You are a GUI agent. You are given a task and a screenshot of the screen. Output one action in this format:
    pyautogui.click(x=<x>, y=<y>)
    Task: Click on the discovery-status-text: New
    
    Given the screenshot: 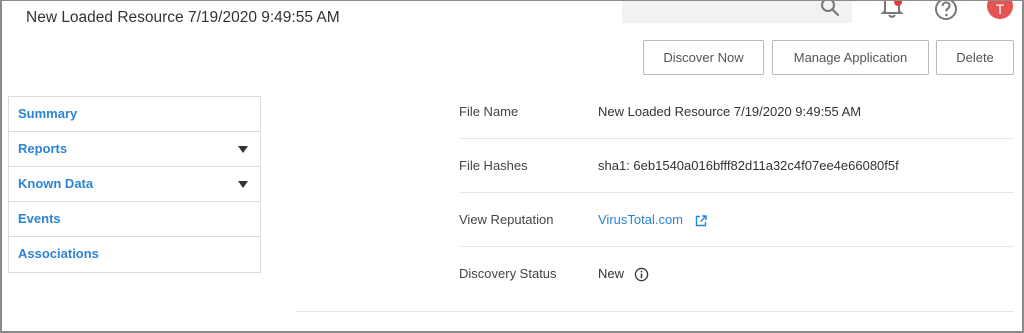 What is the action you would take?
    pyautogui.click(x=611, y=273)
    